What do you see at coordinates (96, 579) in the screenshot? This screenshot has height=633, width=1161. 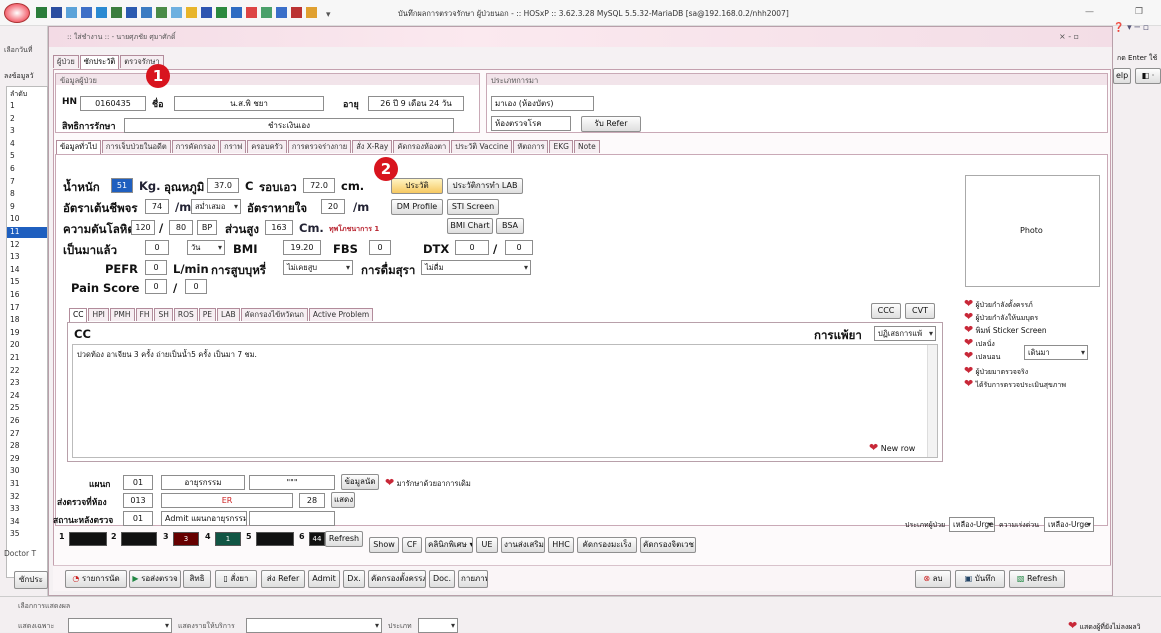 I see `appointment-list-button: ◔ รายการนัด` at bounding box center [96, 579].